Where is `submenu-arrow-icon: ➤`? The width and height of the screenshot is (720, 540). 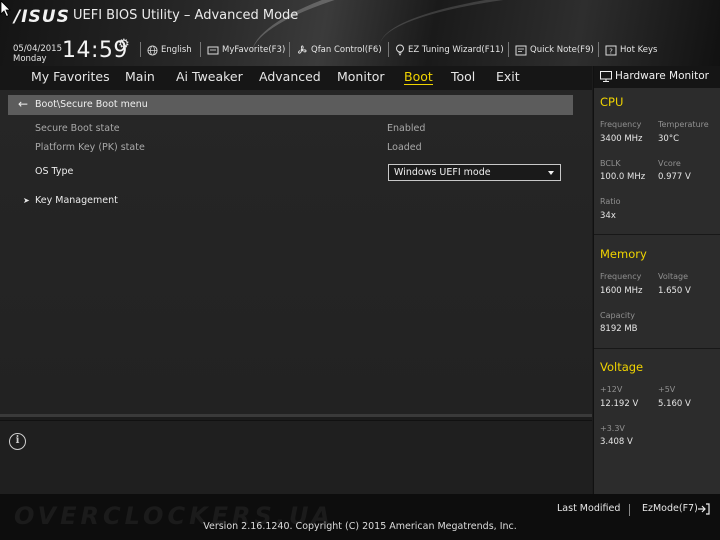 submenu-arrow-icon: ➤ is located at coordinates (26, 200).